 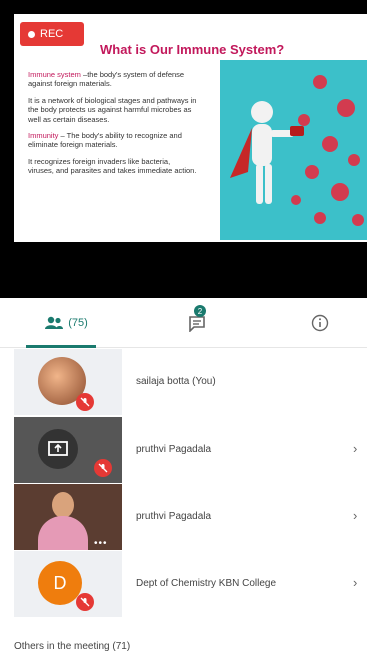 I want to click on recording-label: REC, so click(x=52, y=34).